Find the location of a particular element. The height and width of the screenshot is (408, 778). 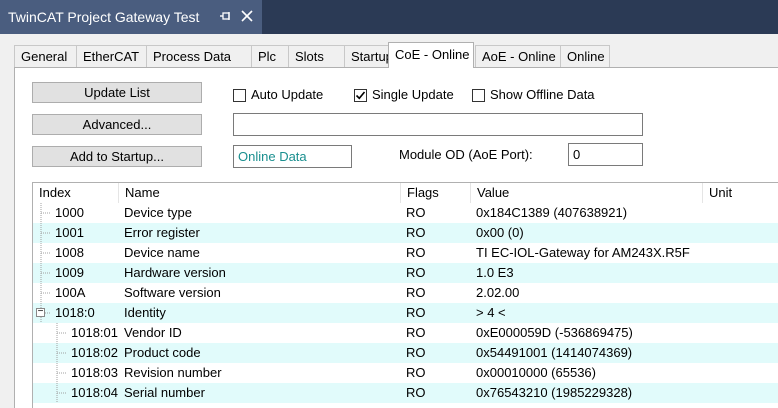

row-value: 0x00 (0) is located at coordinates (500, 232).